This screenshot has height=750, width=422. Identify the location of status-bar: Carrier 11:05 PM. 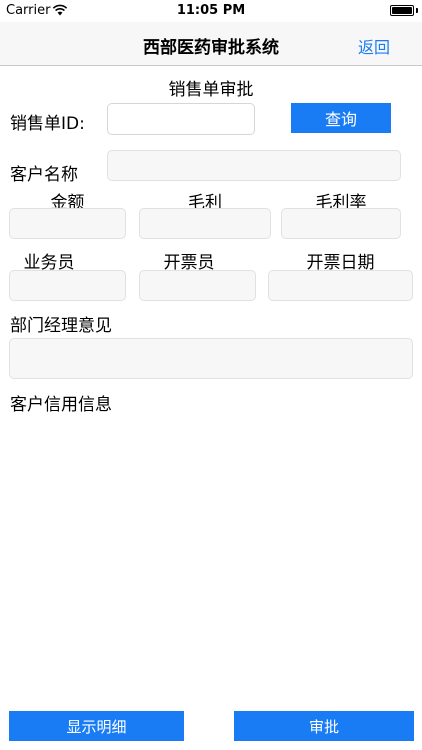
(211, 11).